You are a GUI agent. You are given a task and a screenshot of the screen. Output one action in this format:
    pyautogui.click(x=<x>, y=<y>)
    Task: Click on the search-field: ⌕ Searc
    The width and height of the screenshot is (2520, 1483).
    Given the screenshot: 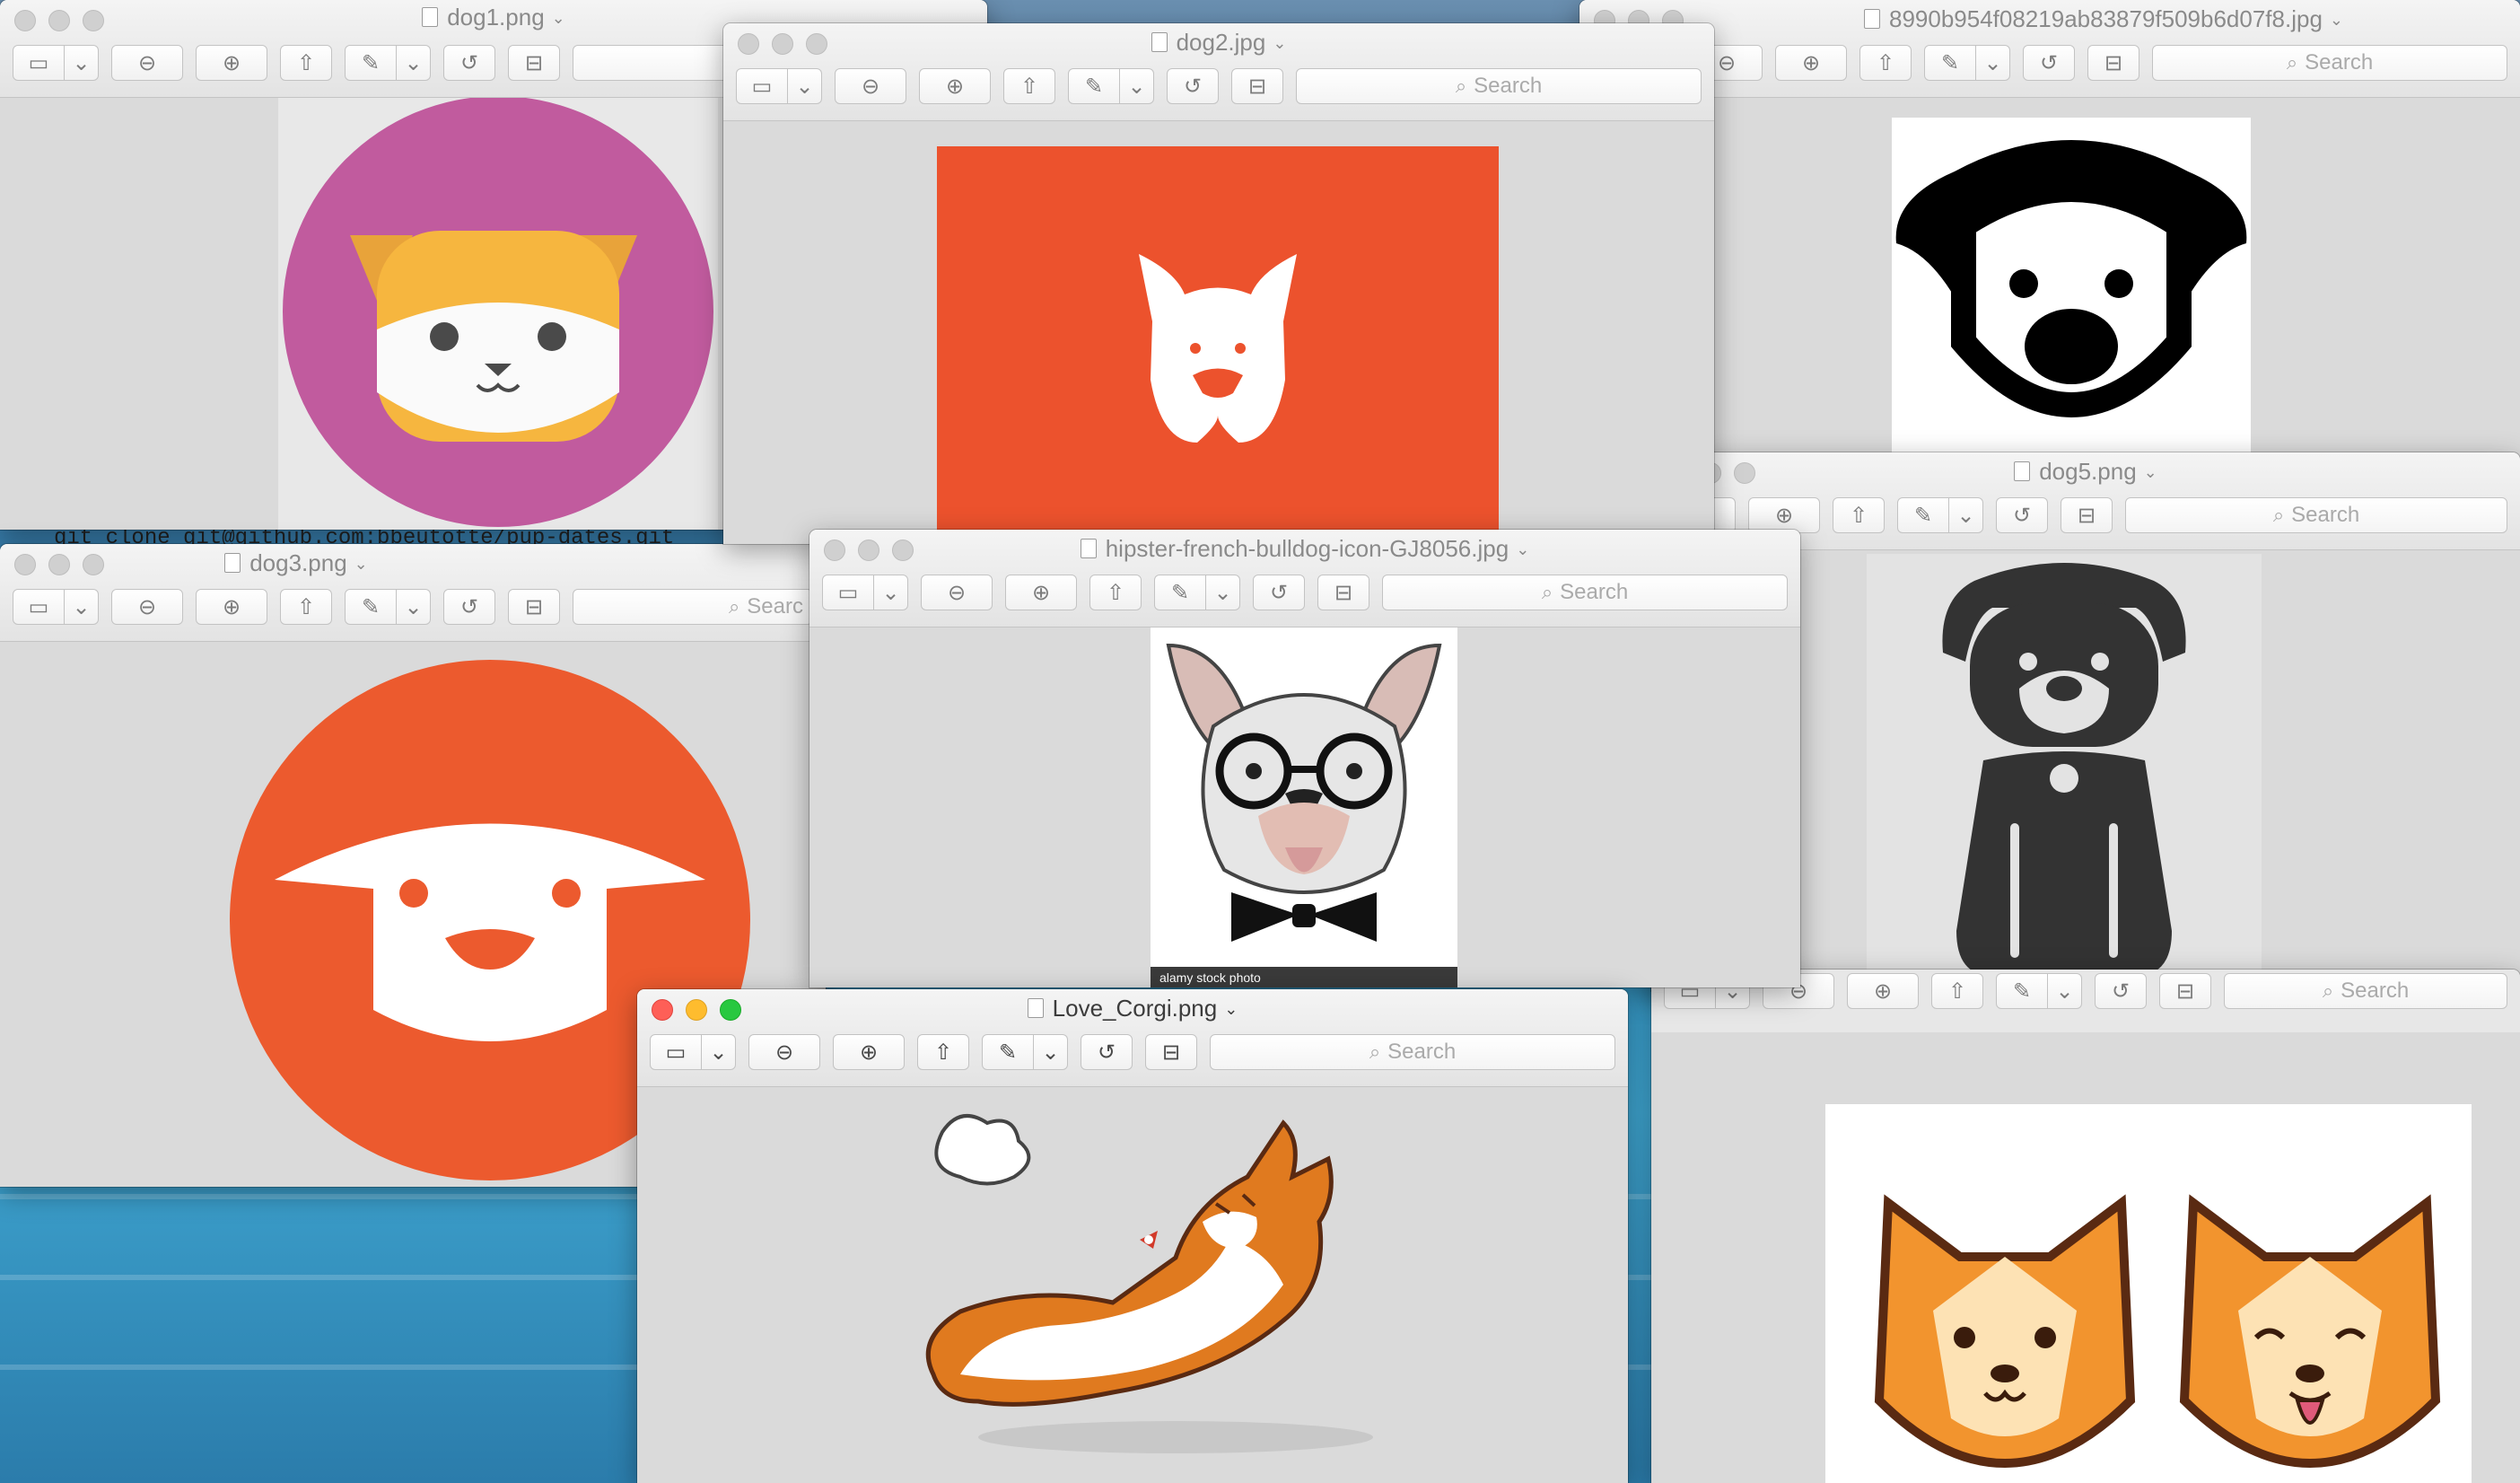 What is the action you would take?
    pyautogui.click(x=693, y=607)
    